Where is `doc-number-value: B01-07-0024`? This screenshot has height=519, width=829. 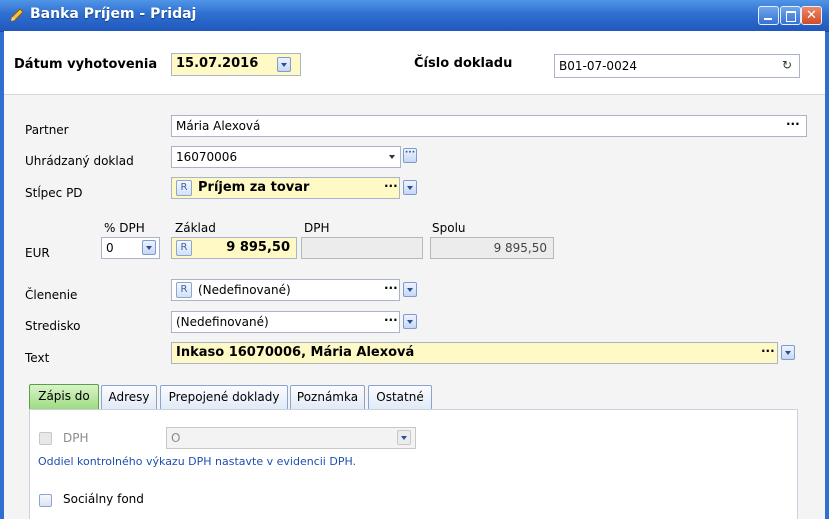
doc-number-value: B01-07-0024 is located at coordinates (598, 66).